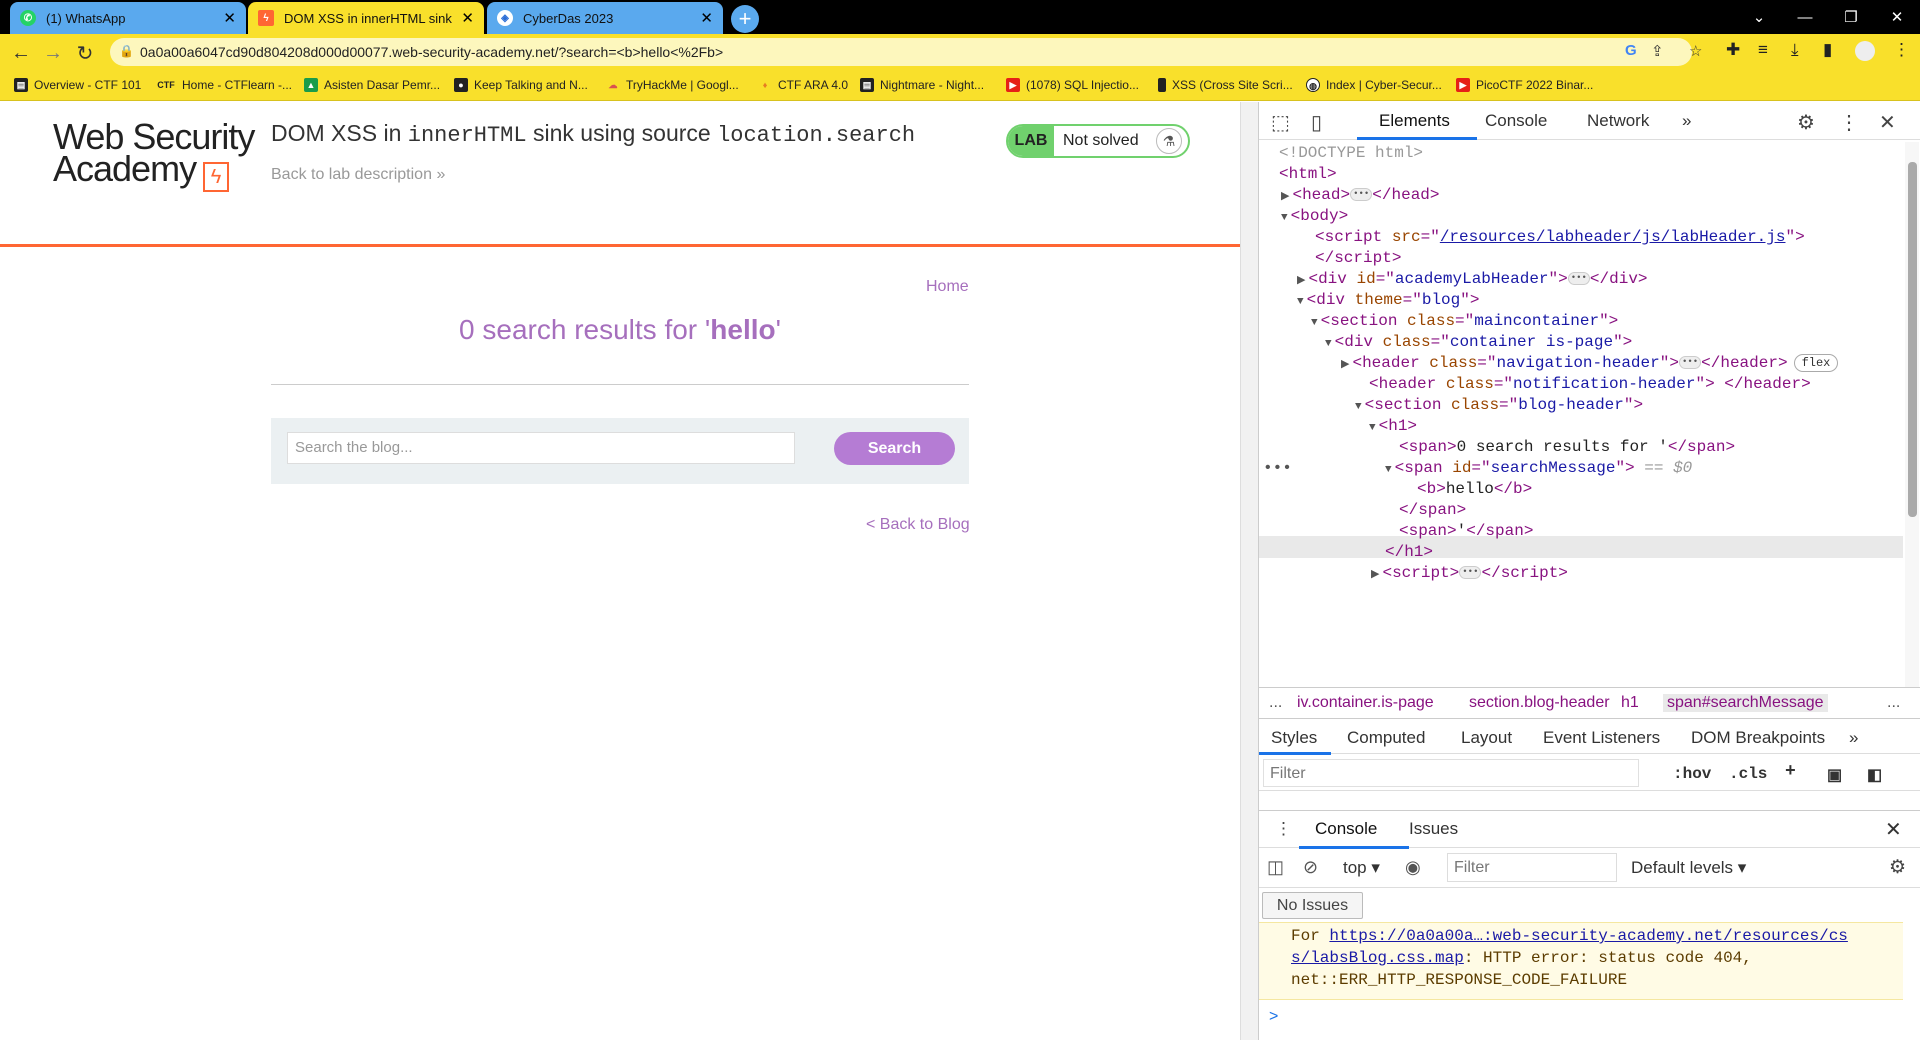 The width and height of the screenshot is (1920, 1040). What do you see at coordinates (1759, 17) in the screenshot?
I see `chevron-down-icon: ⌄` at bounding box center [1759, 17].